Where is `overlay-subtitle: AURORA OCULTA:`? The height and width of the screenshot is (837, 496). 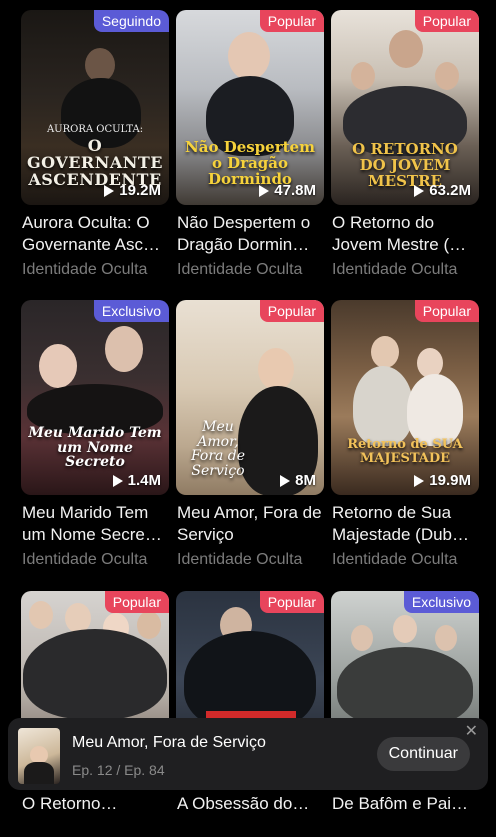
overlay-subtitle: AURORA OCULTA: is located at coordinates (95, 129).